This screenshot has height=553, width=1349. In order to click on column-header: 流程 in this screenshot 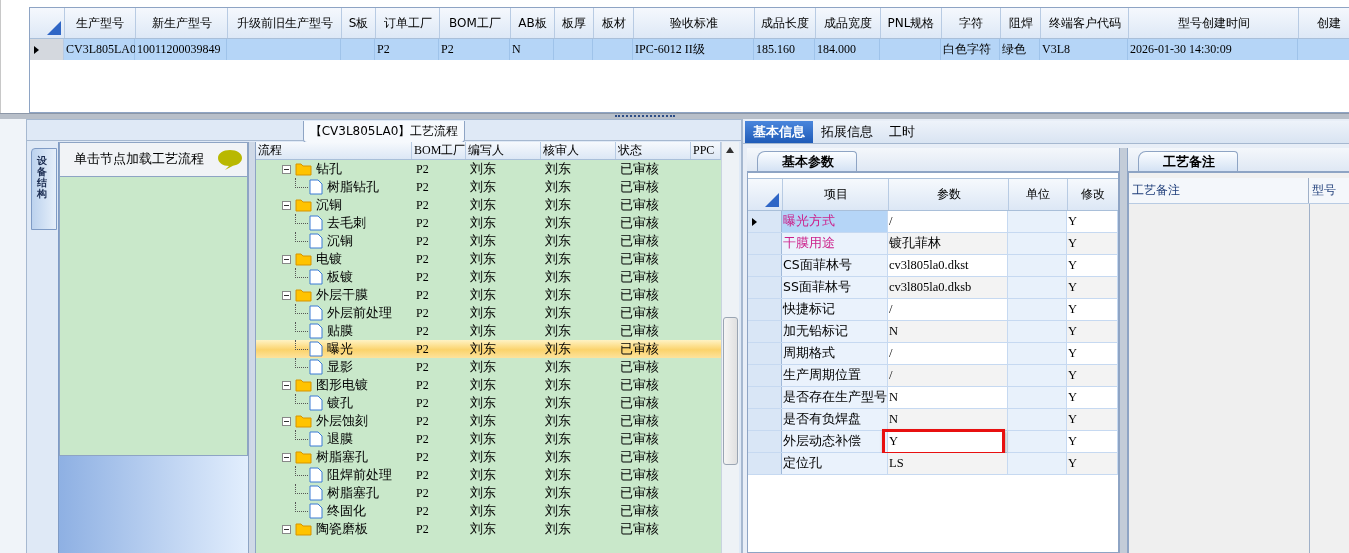, I will do `click(334, 150)`.